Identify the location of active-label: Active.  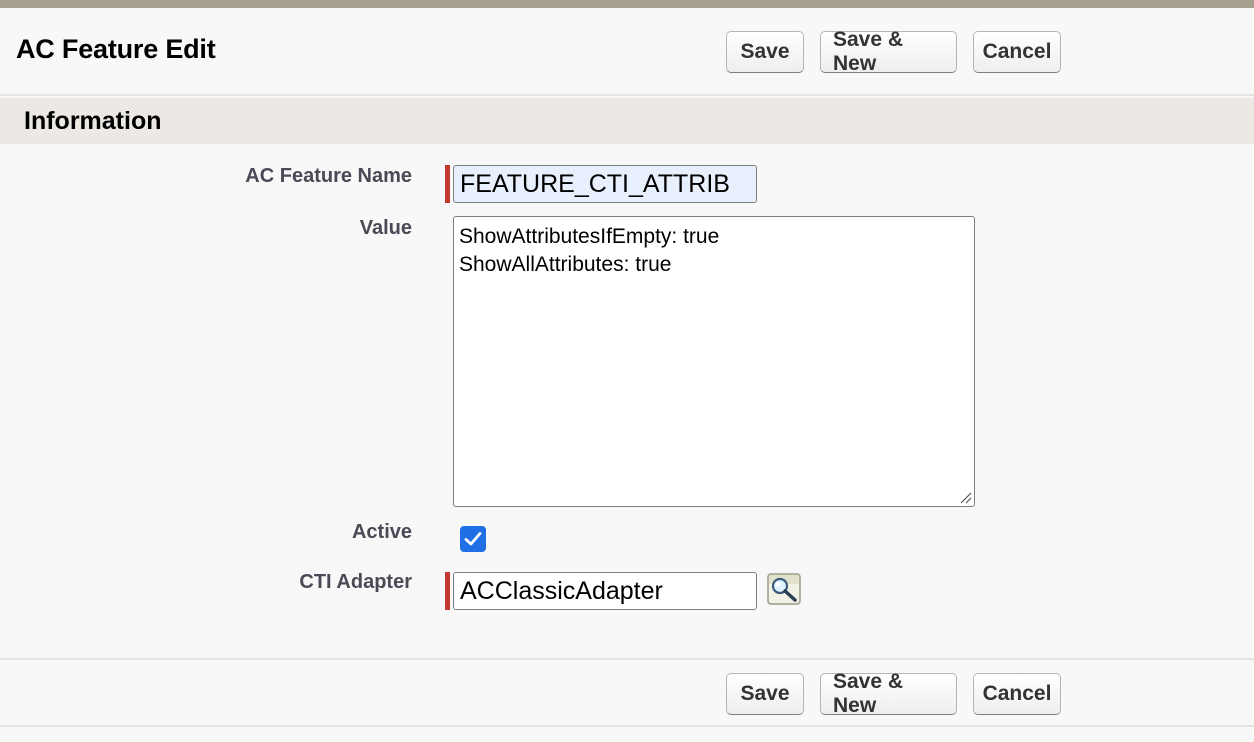
(381, 532).